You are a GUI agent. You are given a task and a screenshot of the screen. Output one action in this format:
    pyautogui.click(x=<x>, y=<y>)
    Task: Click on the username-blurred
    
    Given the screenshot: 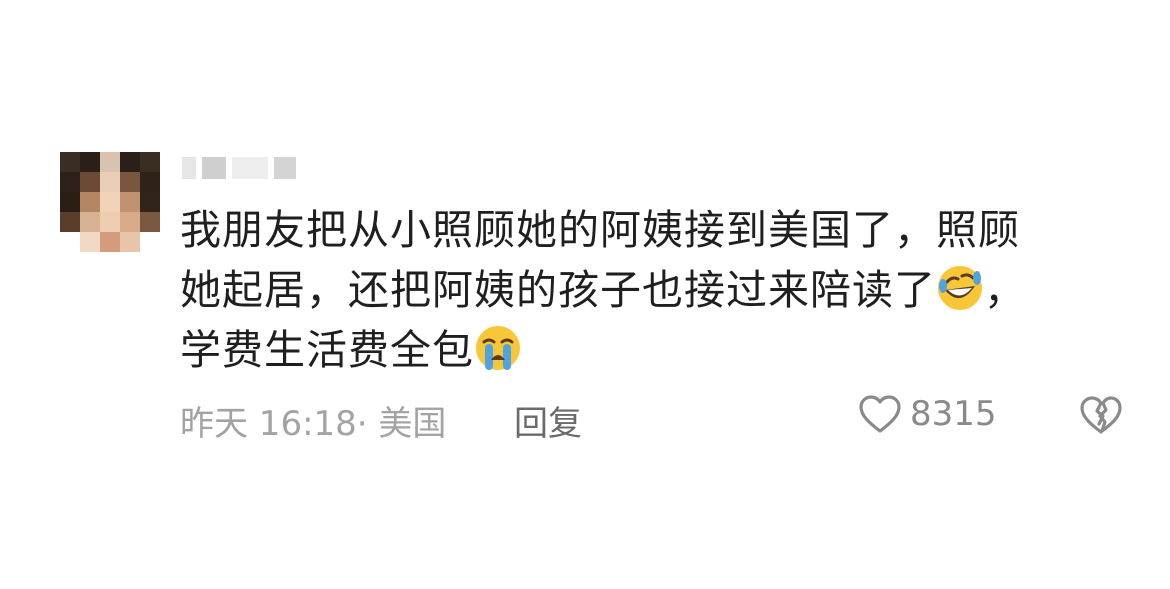 What is the action you would take?
    pyautogui.click(x=252, y=168)
    